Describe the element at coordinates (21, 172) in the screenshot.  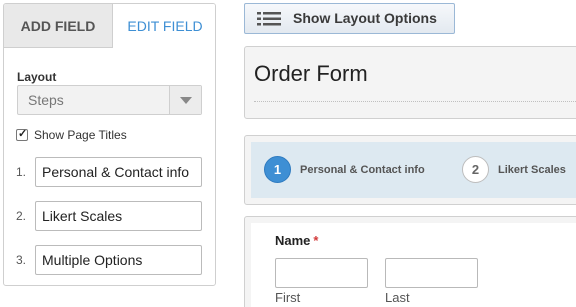
I see `page-number: 1.` at that location.